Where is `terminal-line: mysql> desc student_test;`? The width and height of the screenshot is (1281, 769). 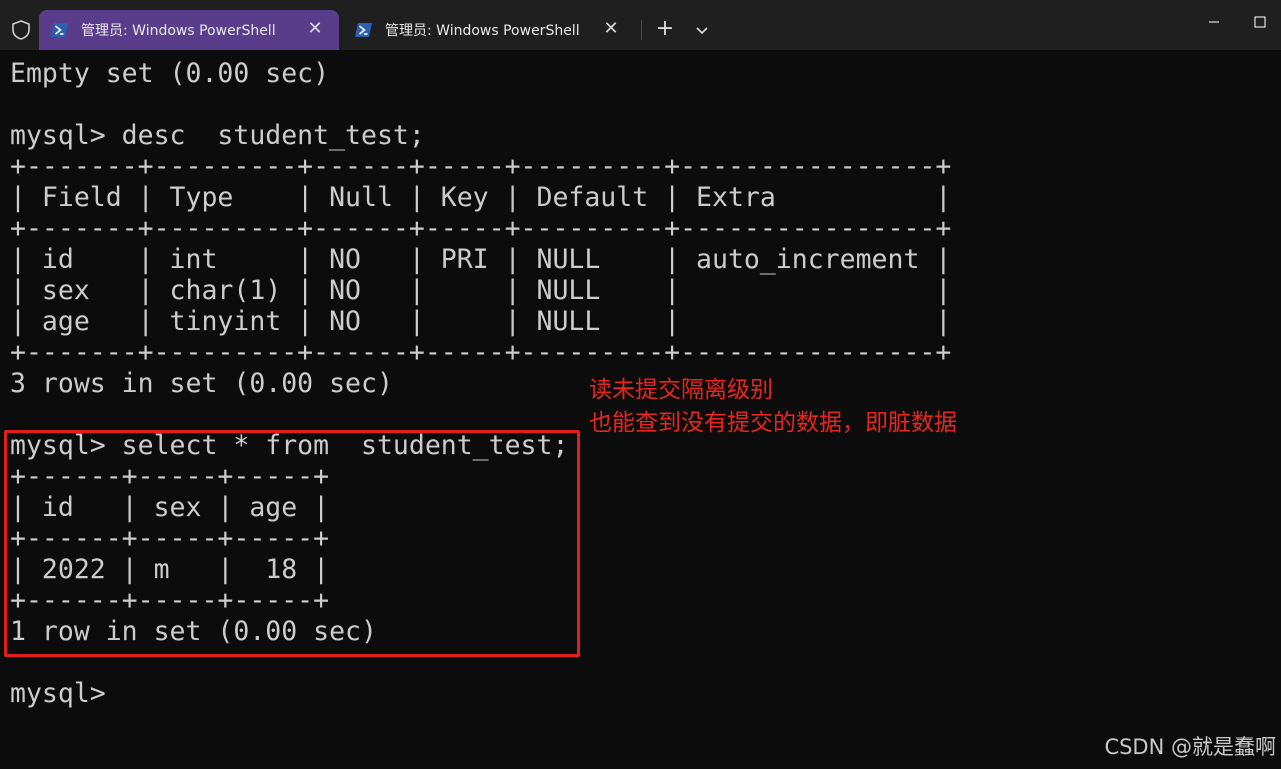
terminal-line: mysql> desc student_test; is located at coordinates (217, 135).